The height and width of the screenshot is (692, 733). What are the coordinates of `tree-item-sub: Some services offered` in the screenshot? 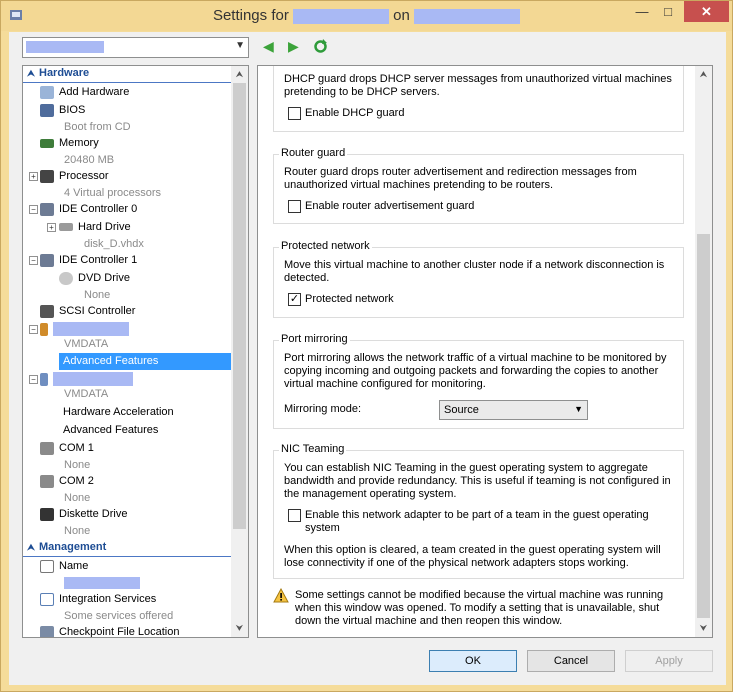 It's located at (119, 616).